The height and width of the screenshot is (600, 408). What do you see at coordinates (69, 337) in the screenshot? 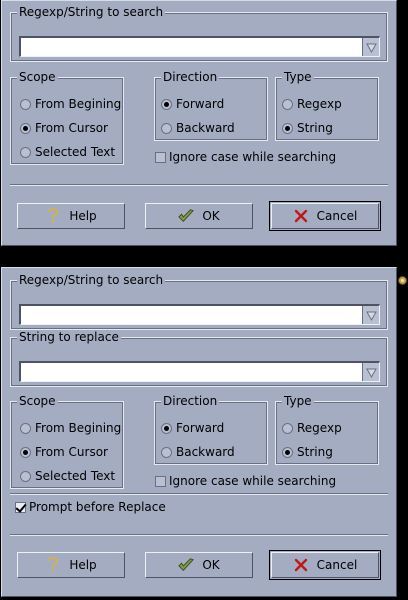
I see `replace-frame-label: String to replace` at bounding box center [69, 337].